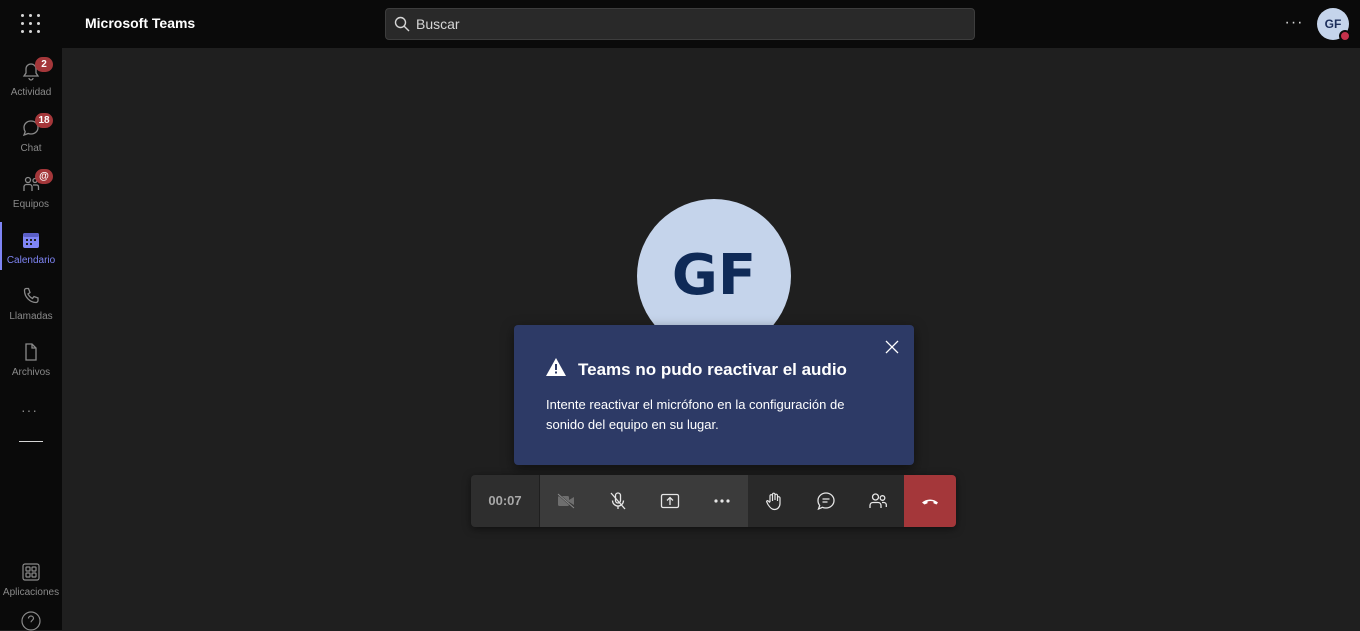 The width and height of the screenshot is (1360, 631). I want to click on activity-badge: 2, so click(44, 64).